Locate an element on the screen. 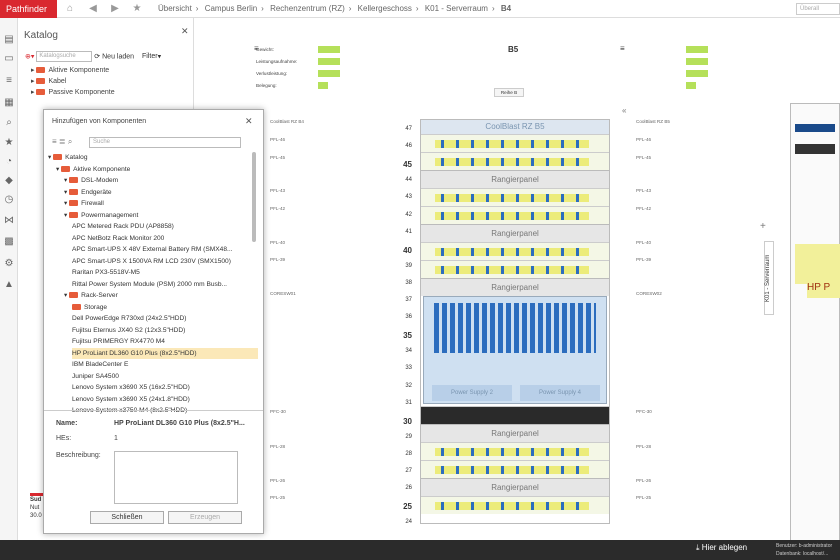  right-item: PFL-26 is located at coordinates (643, 481).